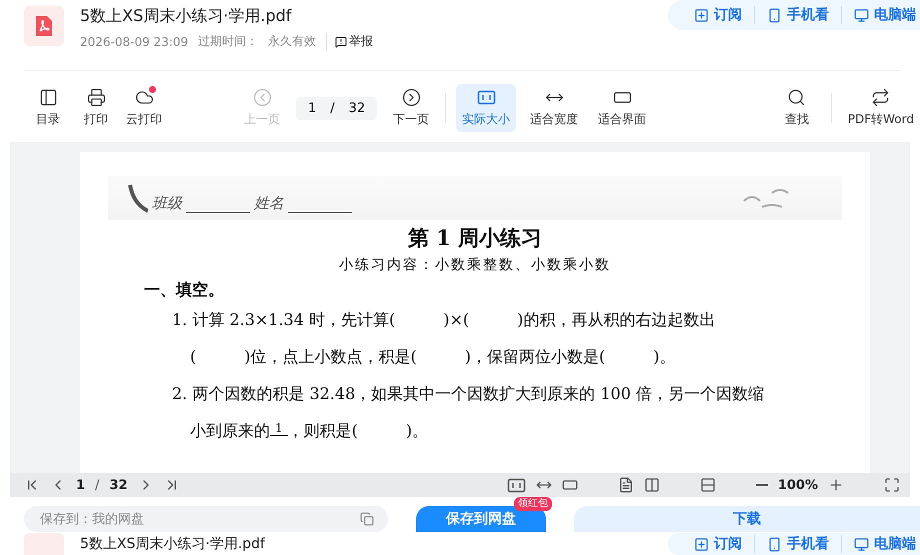 The height and width of the screenshot is (555, 920). I want to click on two-page-button, so click(652, 485).